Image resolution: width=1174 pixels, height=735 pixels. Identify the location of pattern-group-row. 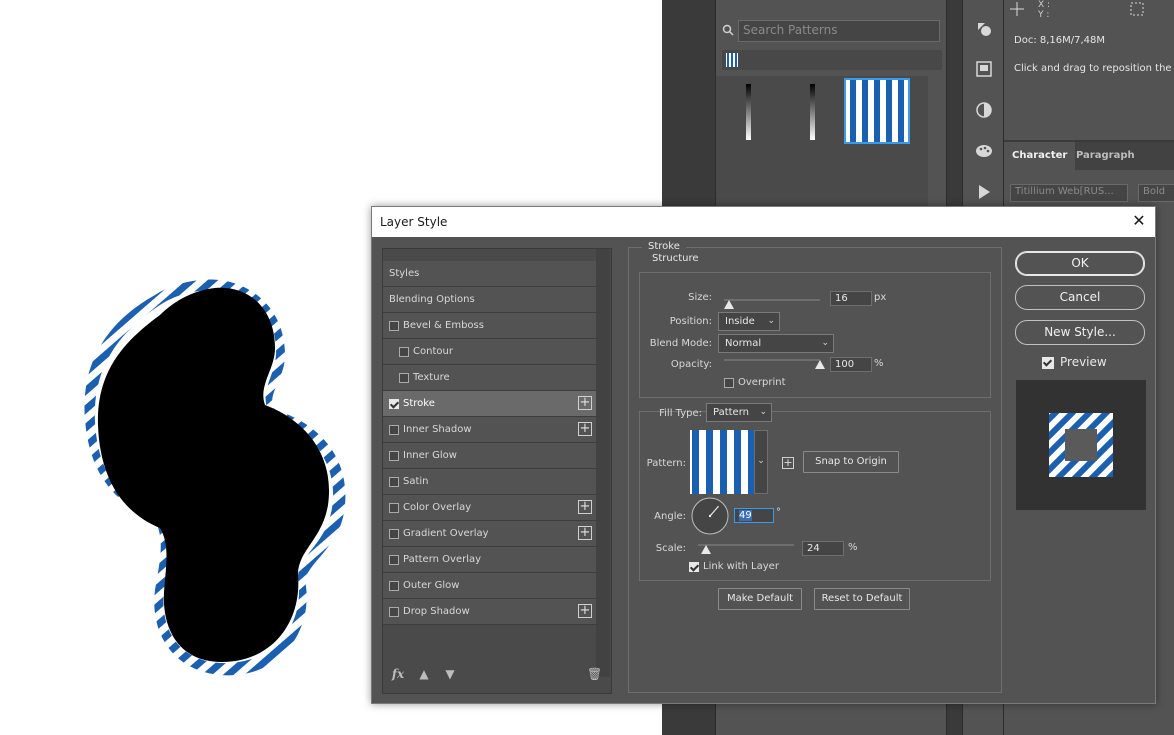
(832, 60).